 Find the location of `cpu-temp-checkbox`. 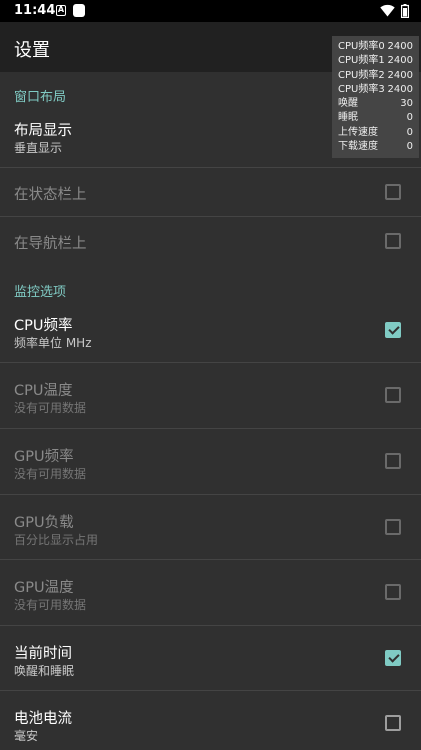

cpu-temp-checkbox is located at coordinates (393, 395).